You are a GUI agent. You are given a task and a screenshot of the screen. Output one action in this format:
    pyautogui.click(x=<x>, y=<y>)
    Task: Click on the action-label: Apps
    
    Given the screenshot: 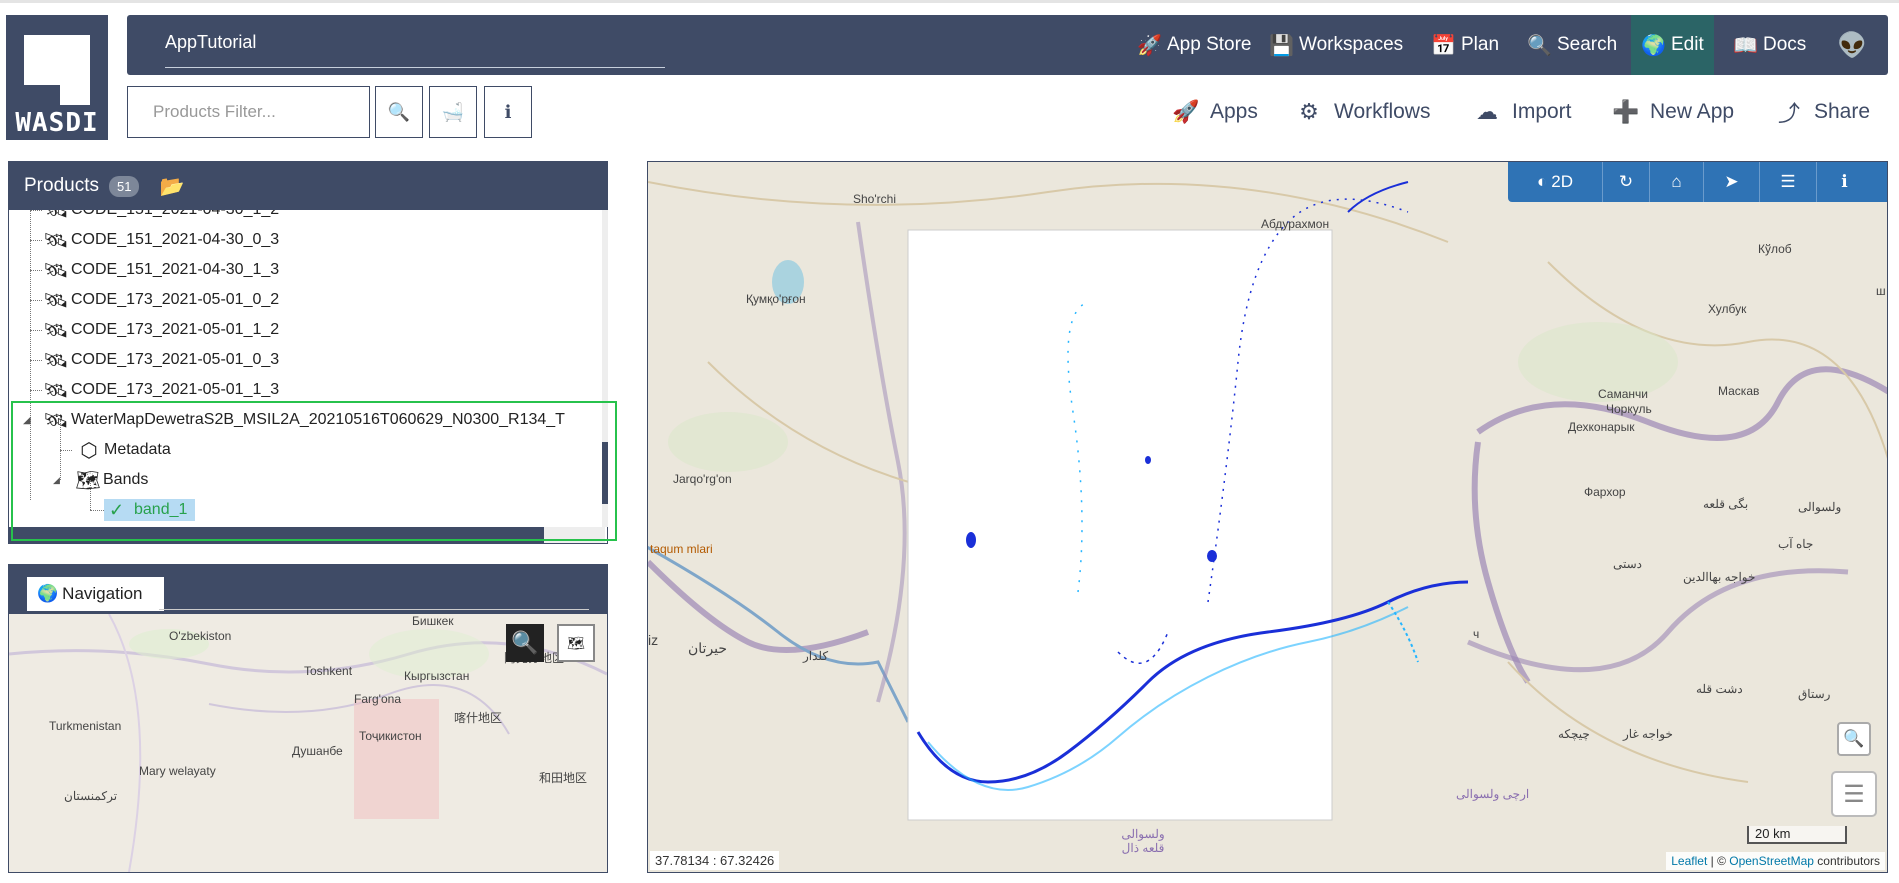 What is the action you would take?
    pyautogui.click(x=1234, y=111)
    